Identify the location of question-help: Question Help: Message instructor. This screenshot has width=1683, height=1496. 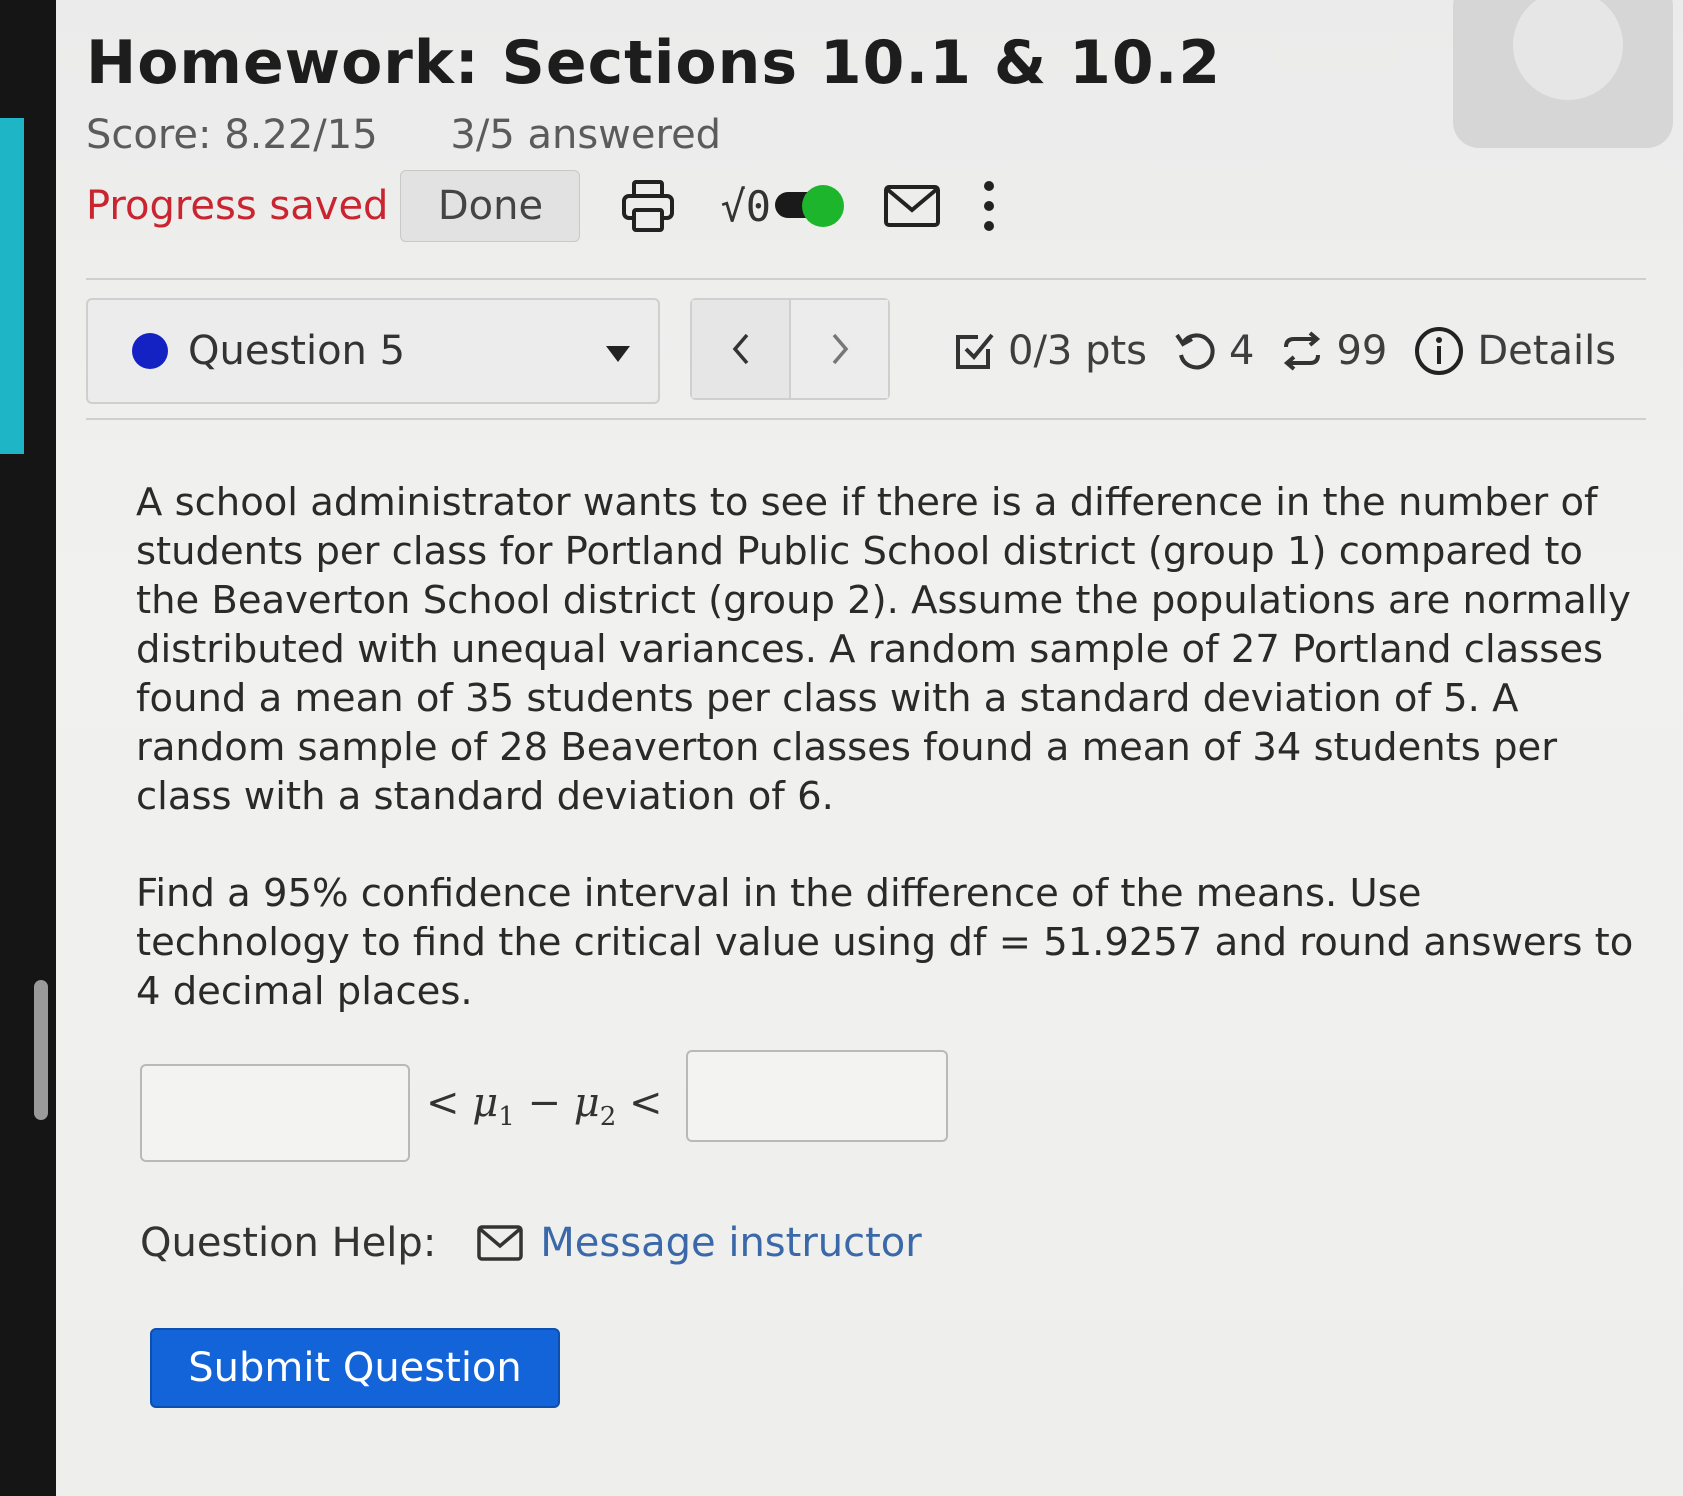
(531, 1243).